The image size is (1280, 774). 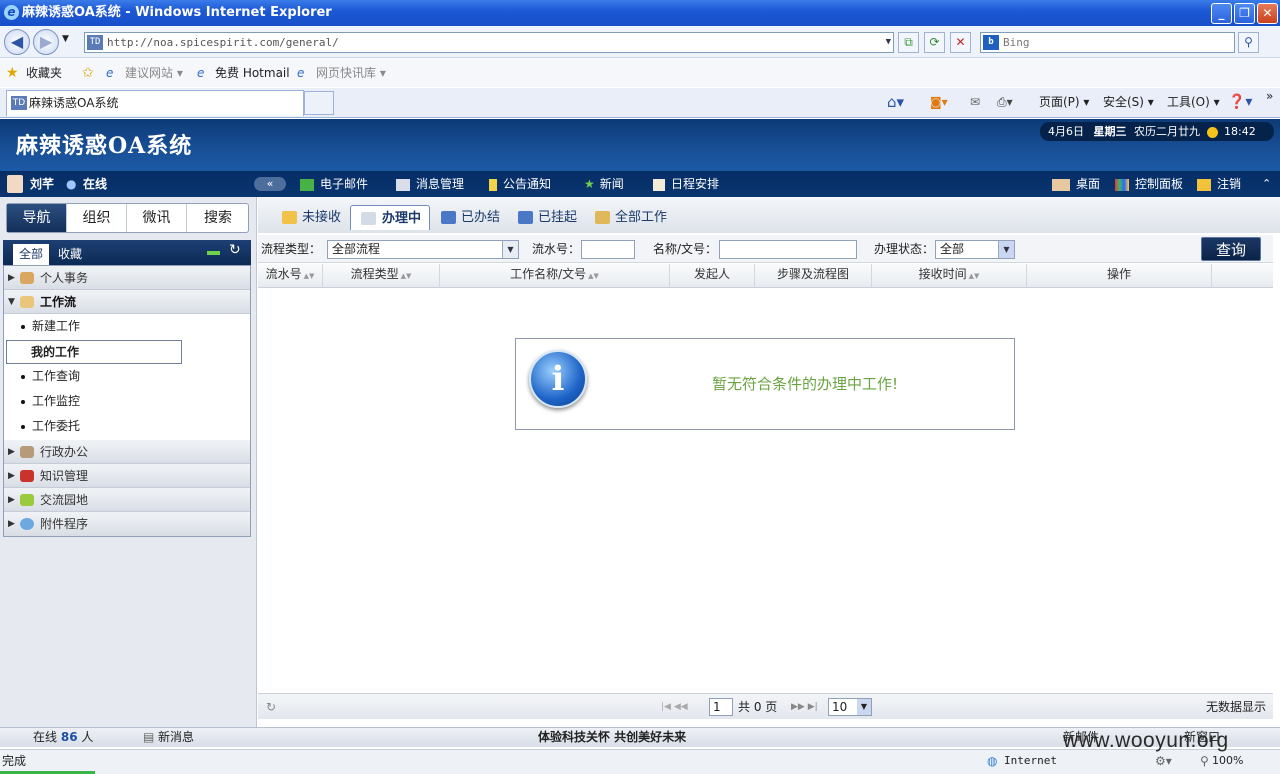 I want to click on mail-icon: ✉, so click(x=975, y=102).